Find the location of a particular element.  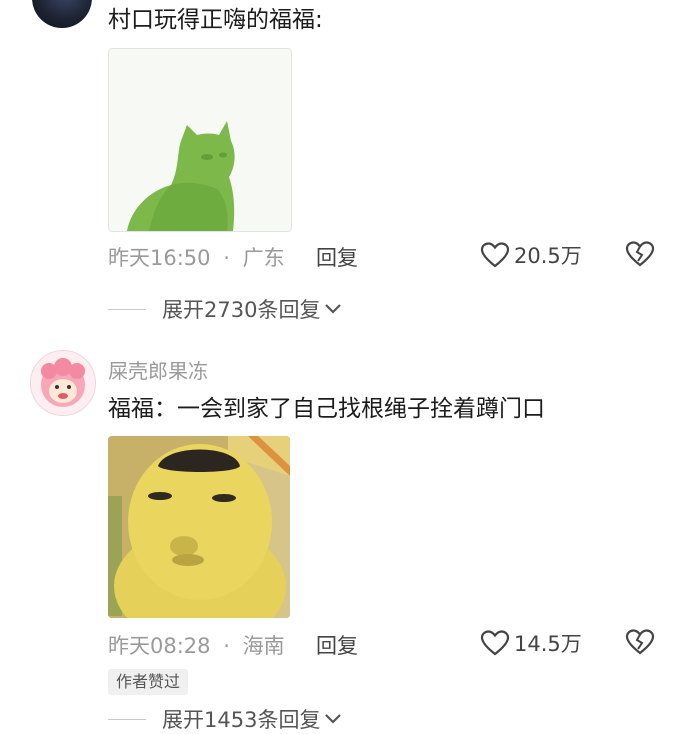

like-button: 20.5万 is located at coordinates (531, 255).